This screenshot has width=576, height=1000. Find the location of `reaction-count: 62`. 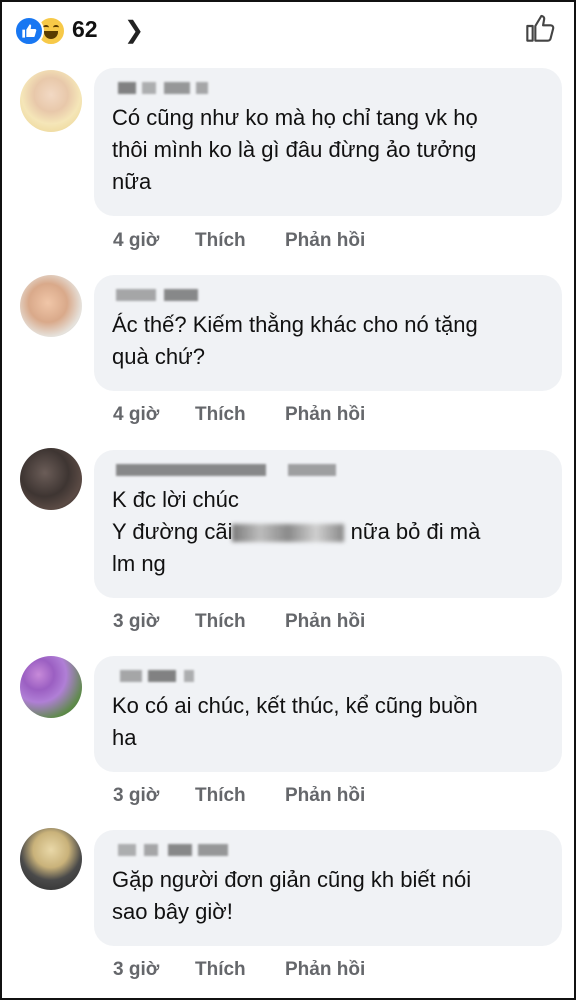

reaction-count: 62 is located at coordinates (85, 29).